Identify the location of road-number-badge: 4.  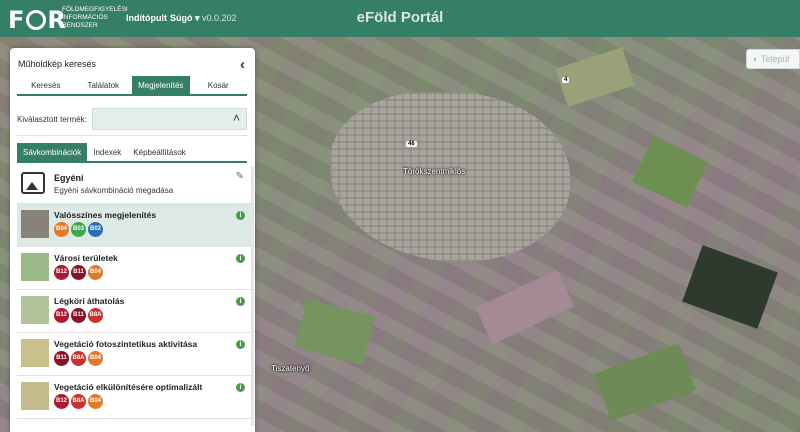
(566, 80).